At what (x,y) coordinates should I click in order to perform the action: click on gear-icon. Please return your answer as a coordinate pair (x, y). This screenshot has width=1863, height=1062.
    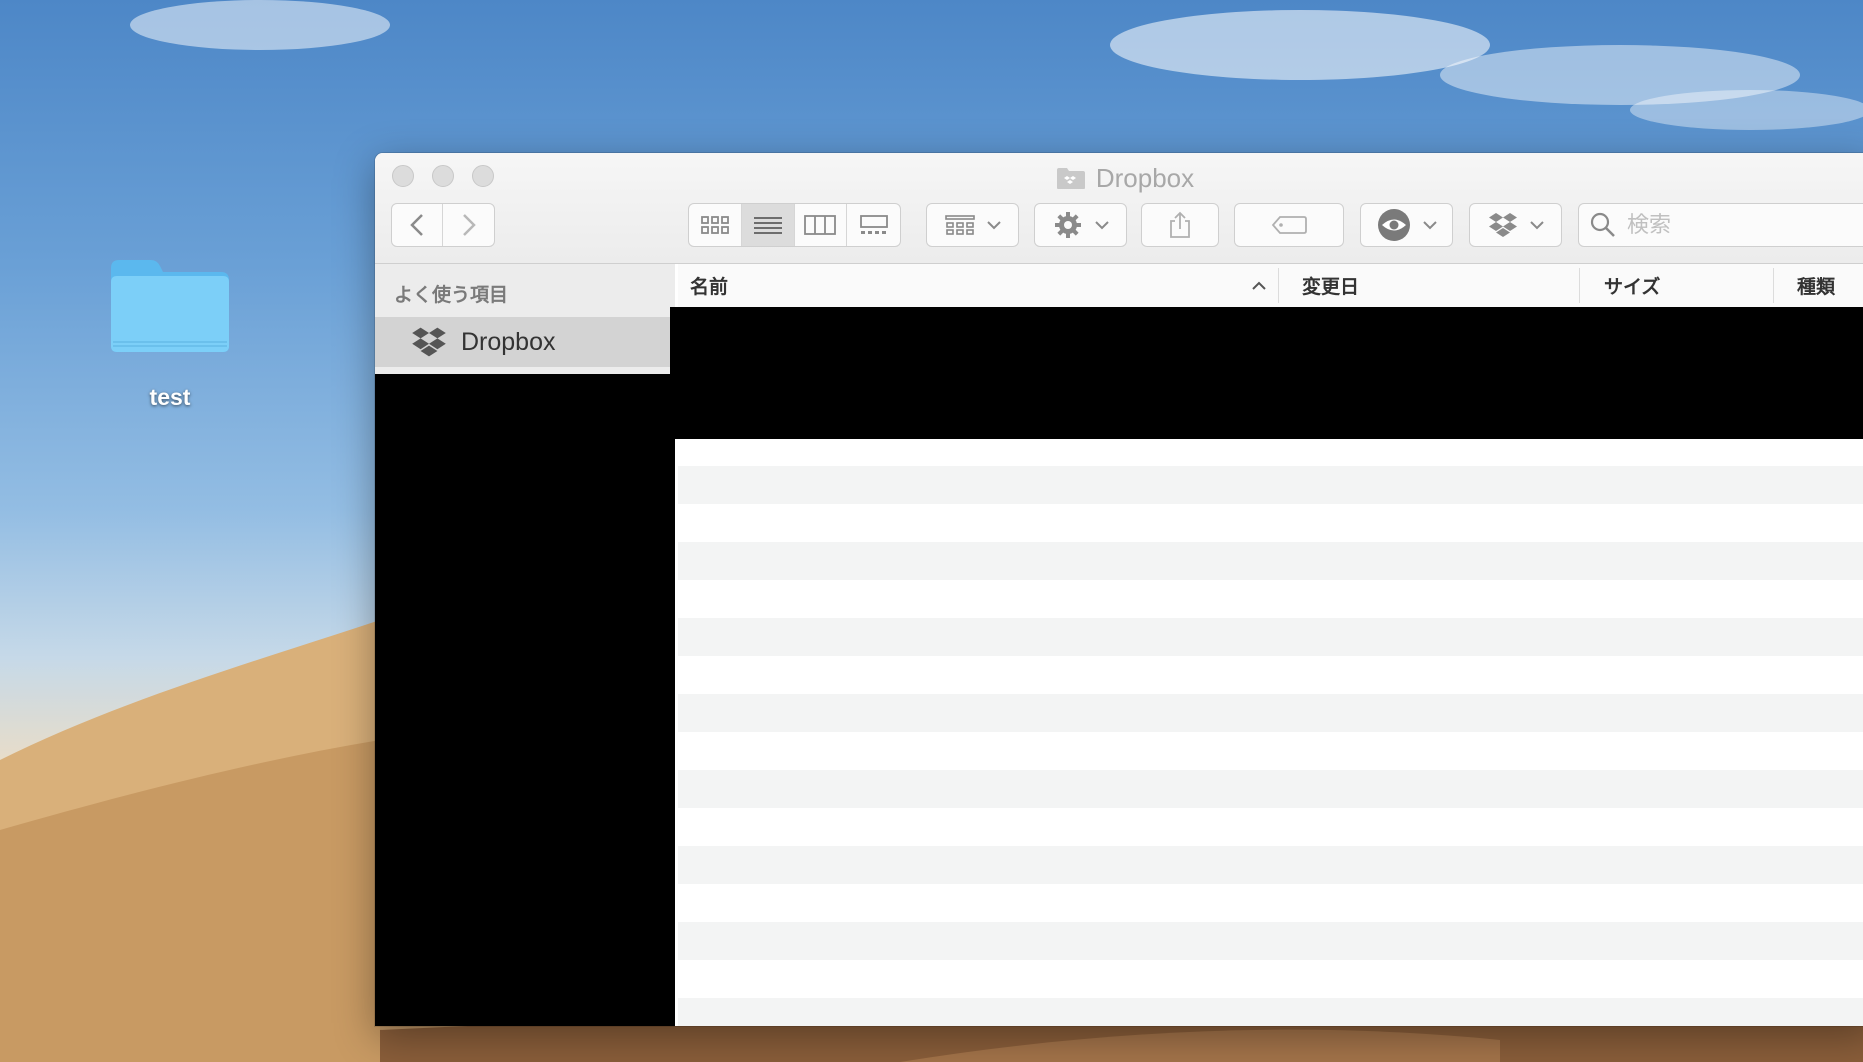
    Looking at the image, I should click on (1067, 225).